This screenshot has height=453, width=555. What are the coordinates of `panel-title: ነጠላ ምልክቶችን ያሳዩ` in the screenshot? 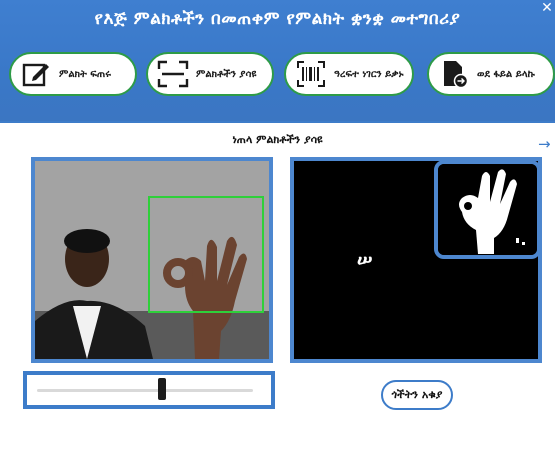 It's located at (277, 139).